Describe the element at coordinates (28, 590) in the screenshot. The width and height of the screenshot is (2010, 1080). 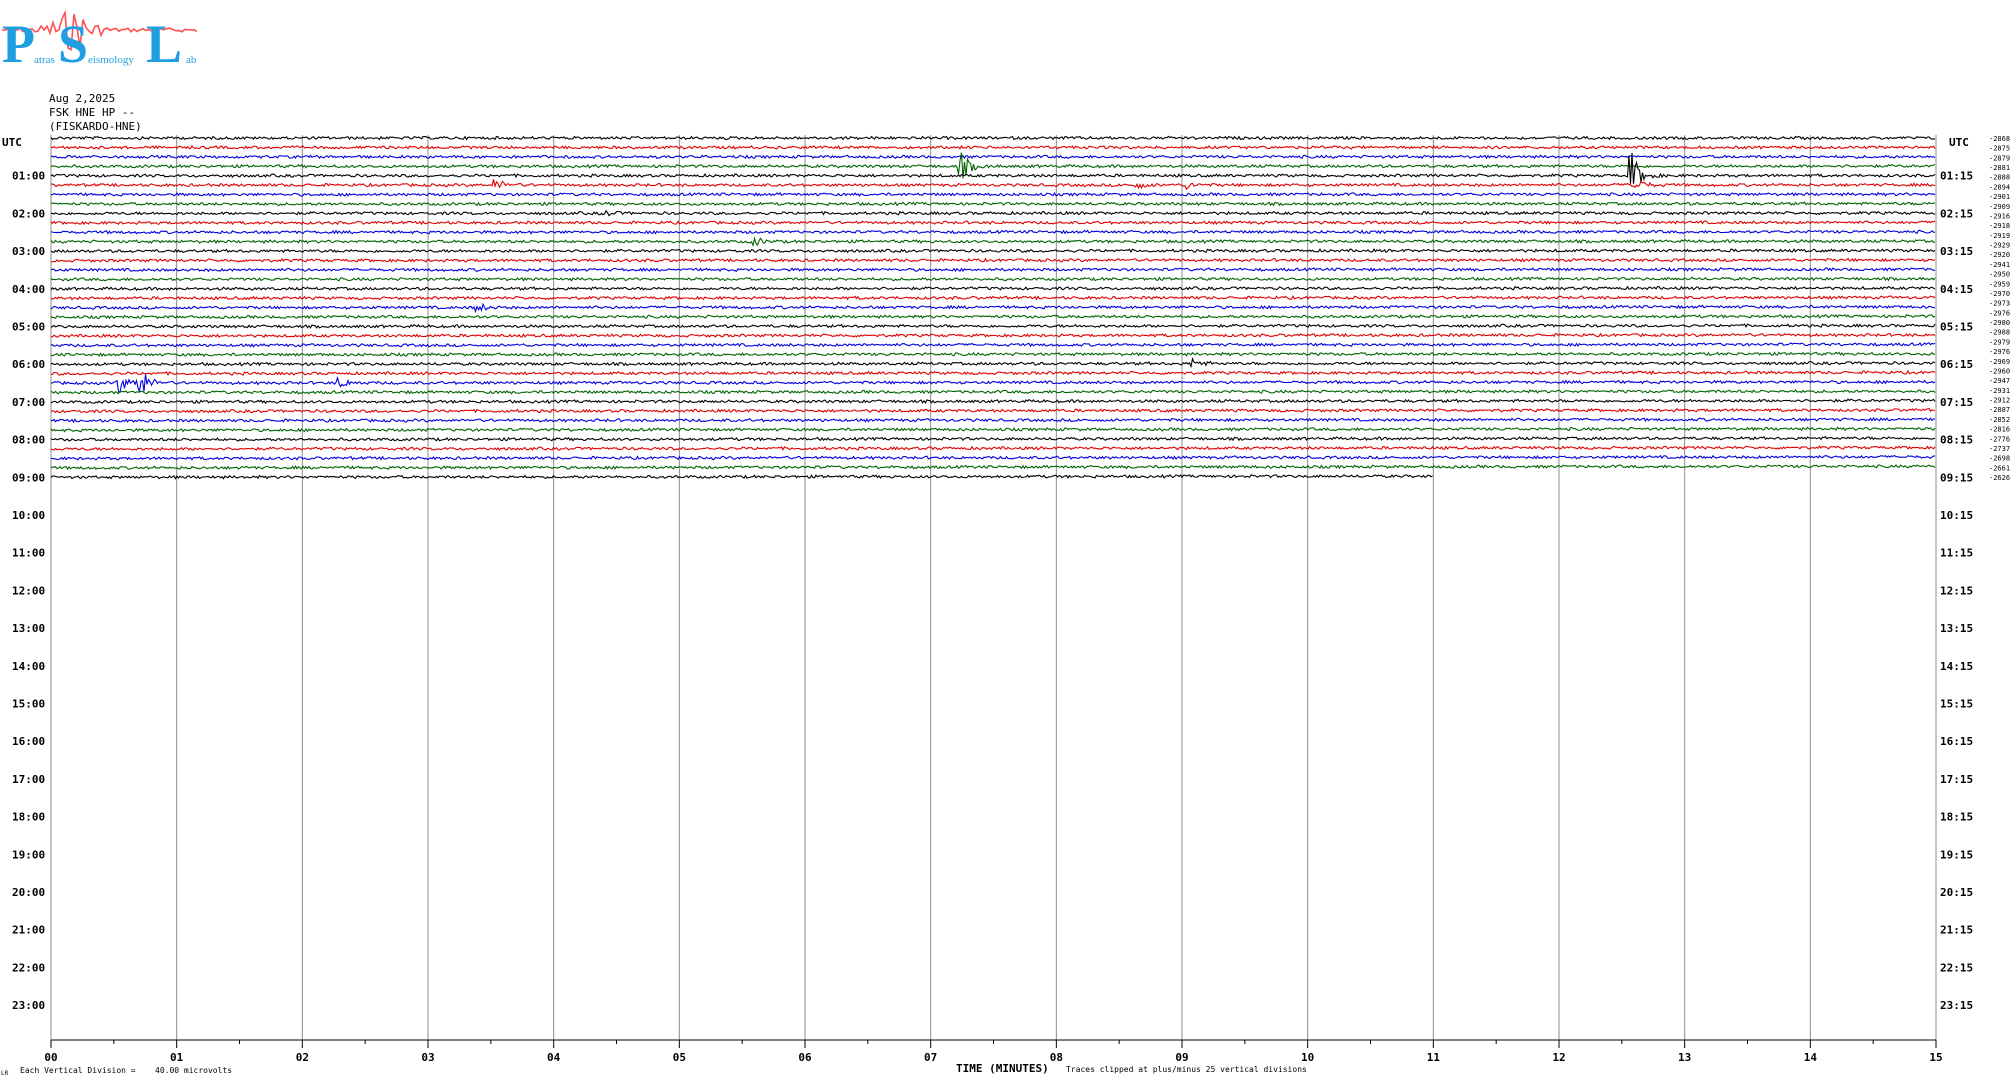
I see `left-hour-label: 12:00` at that location.